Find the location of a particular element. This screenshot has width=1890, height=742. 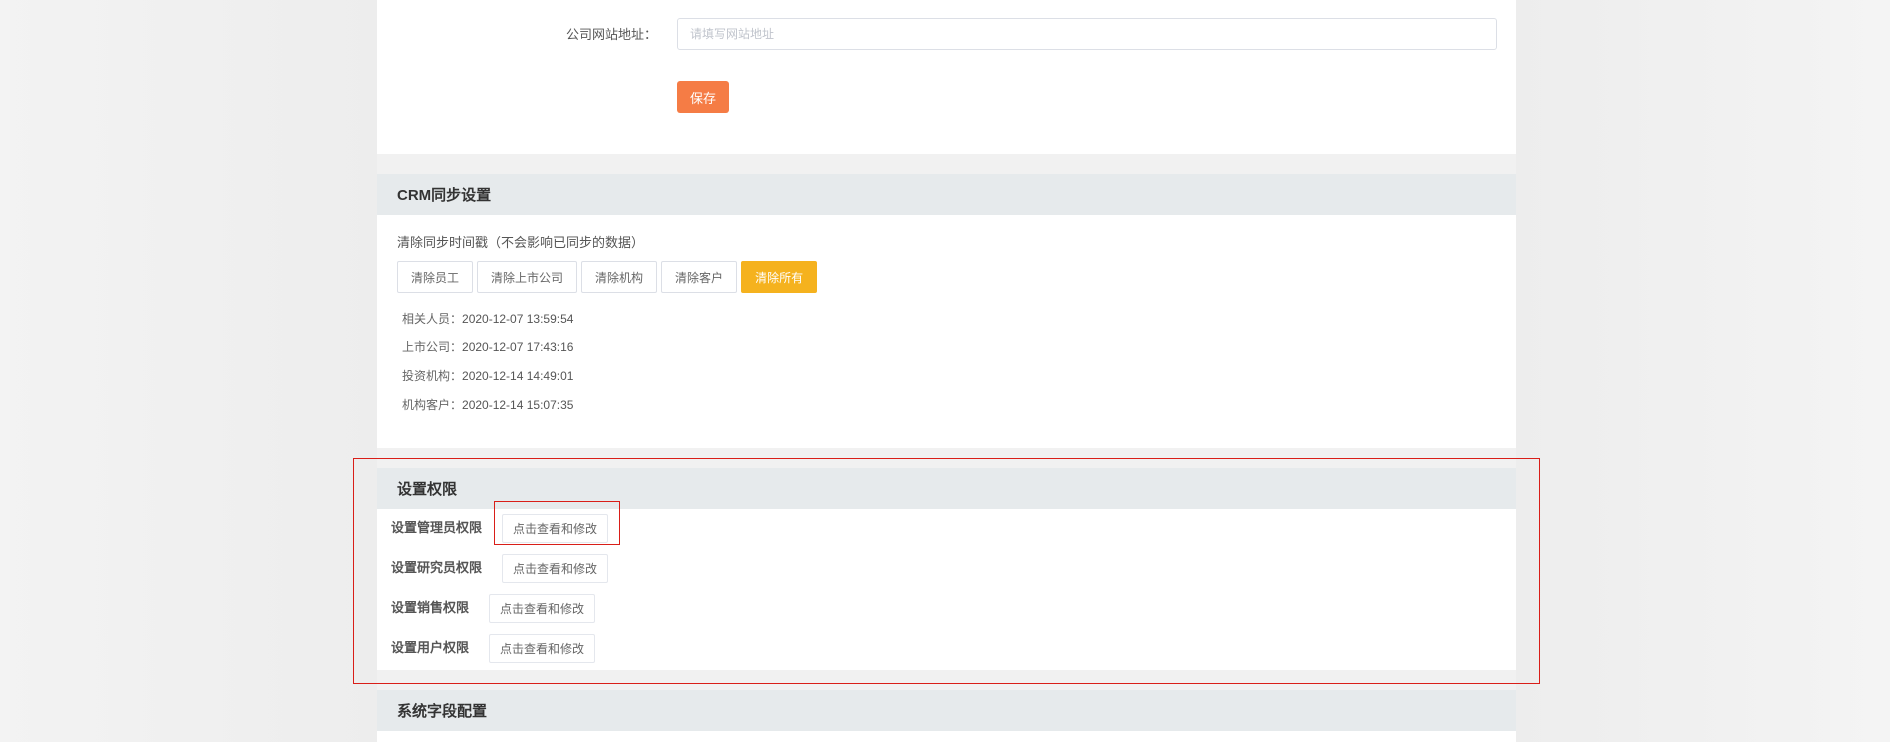

clear-listed-companies-button: 清除上市公司 is located at coordinates (527, 277).